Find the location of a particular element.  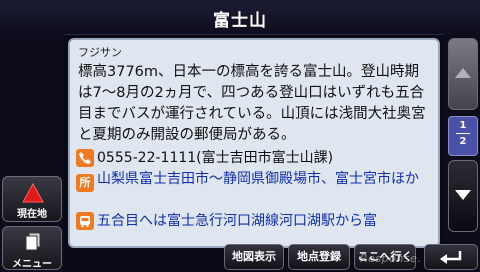

access-text: 五合目へは富士急行河口湖線河口湖駅から富 is located at coordinates (237, 221).